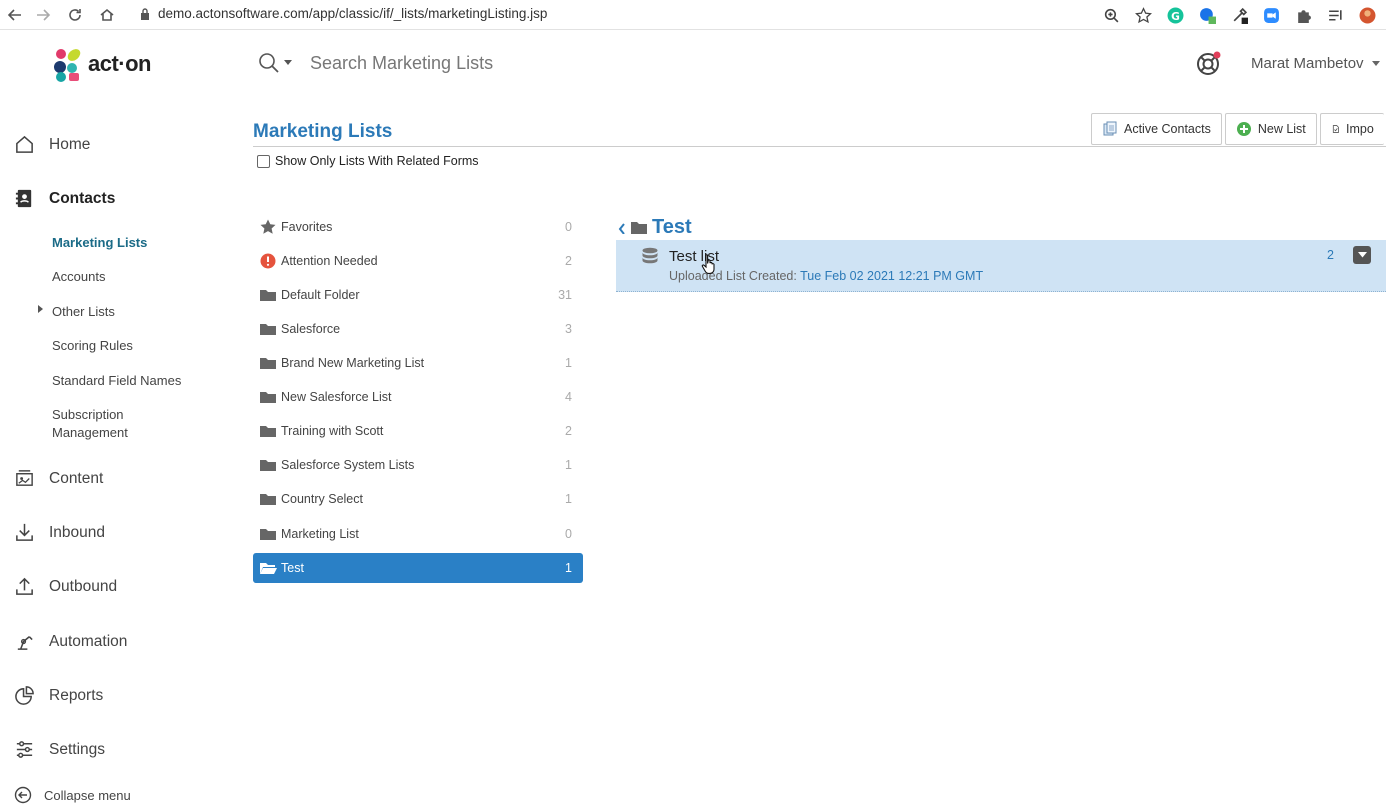  What do you see at coordinates (418, 534) in the screenshot?
I see `folder-marketing-list: Marketing List 0` at bounding box center [418, 534].